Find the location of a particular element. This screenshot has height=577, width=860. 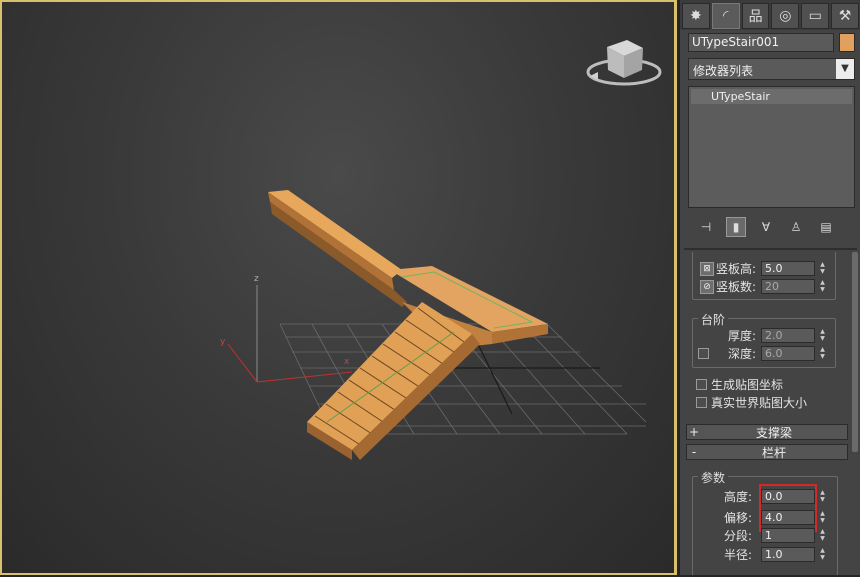

highlight-box is located at coordinates (788, 508).